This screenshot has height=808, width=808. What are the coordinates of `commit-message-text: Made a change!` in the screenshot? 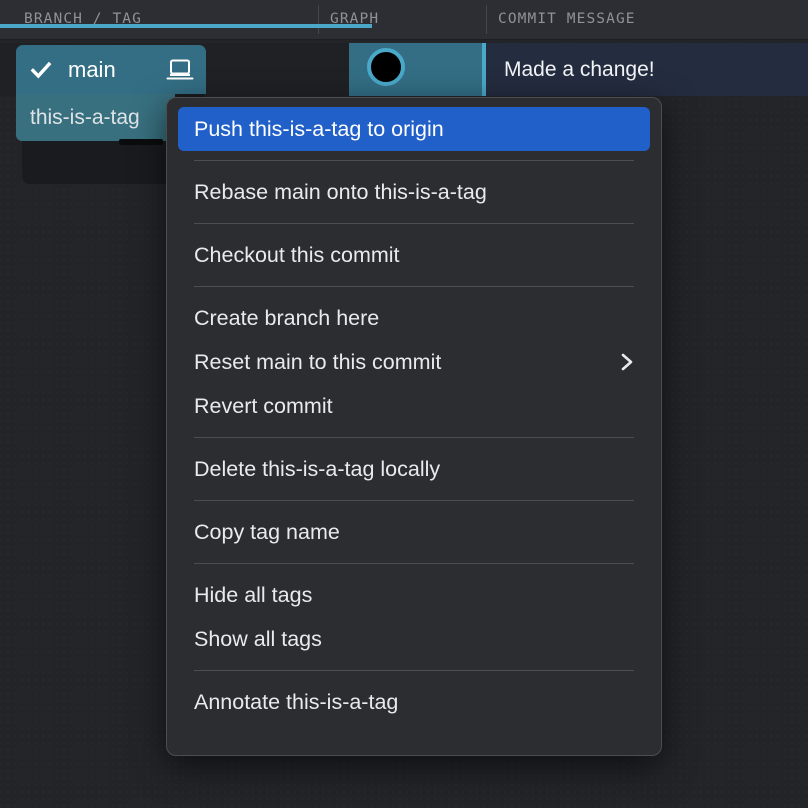 It's located at (579, 69).